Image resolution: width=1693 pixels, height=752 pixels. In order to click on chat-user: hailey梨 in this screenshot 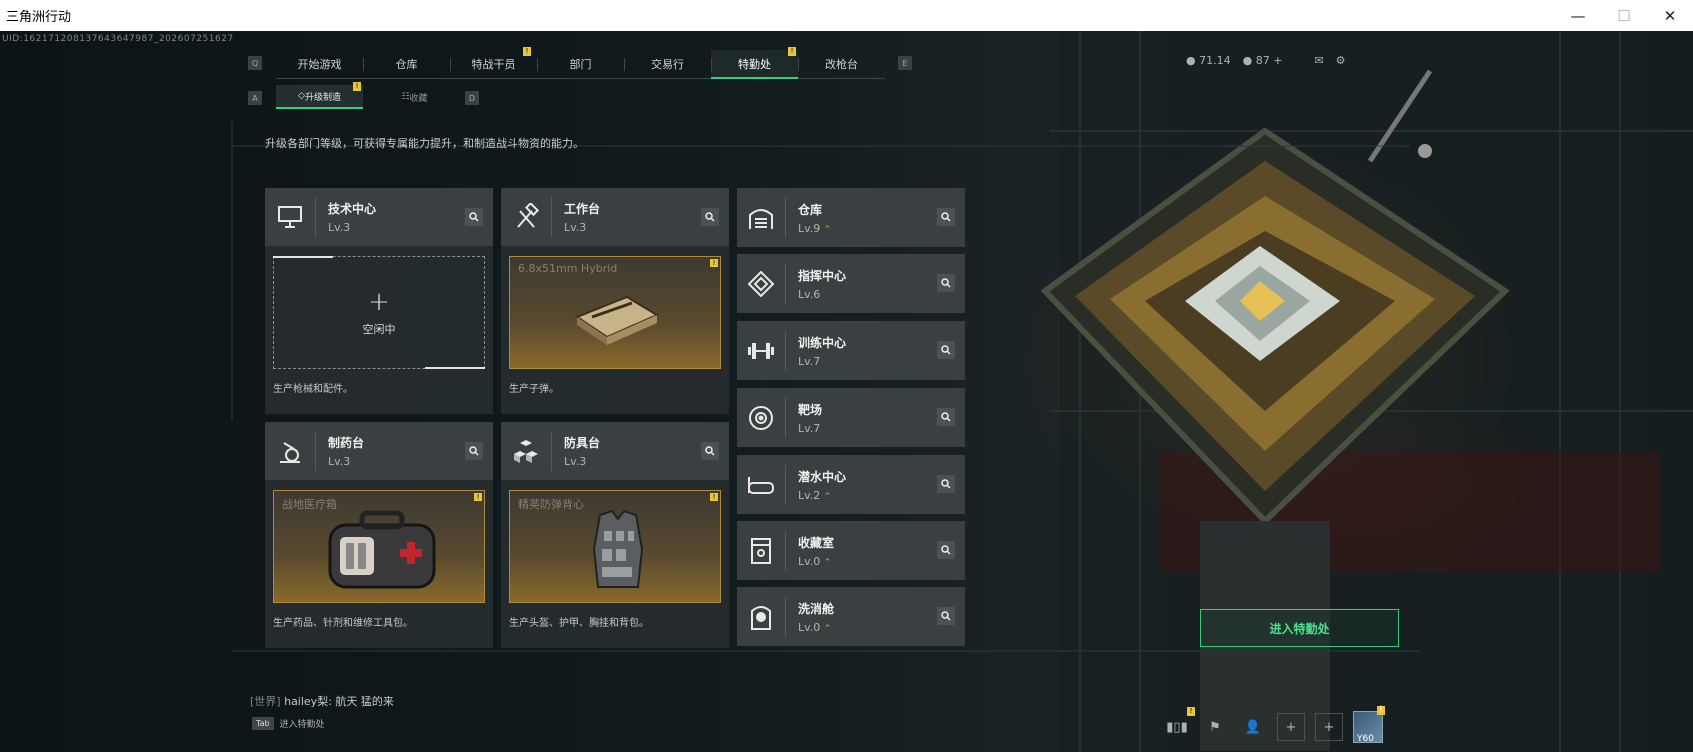, I will do `click(306, 701)`.